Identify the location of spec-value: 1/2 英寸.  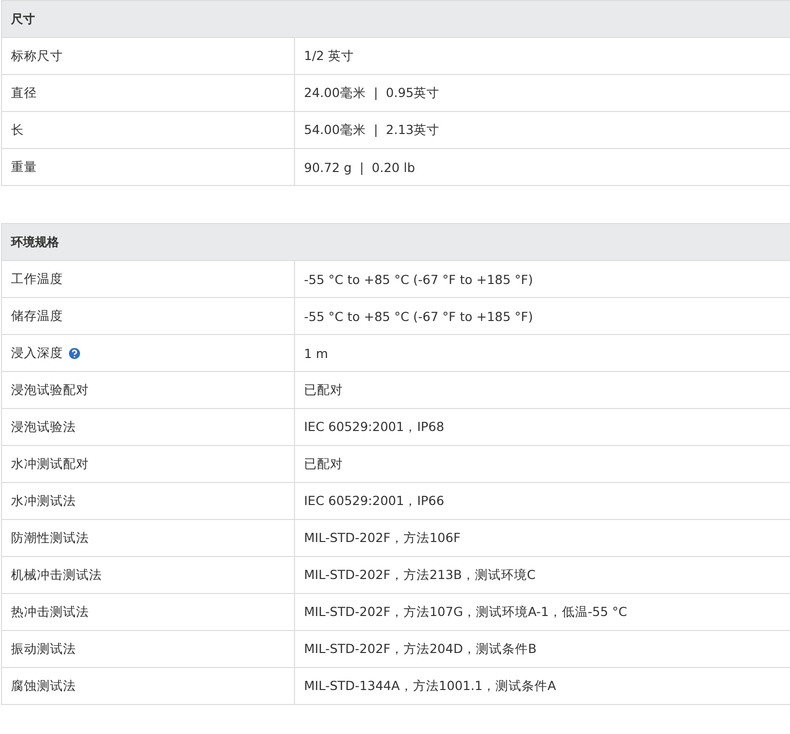
(329, 55).